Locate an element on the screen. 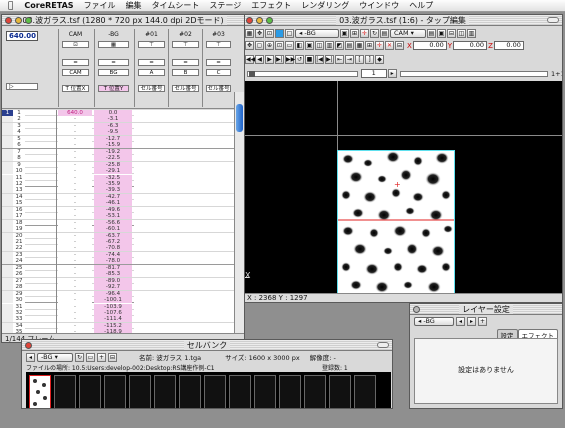 This screenshot has width=565, height=428. play-icon: ▶ is located at coordinates (269, 59).